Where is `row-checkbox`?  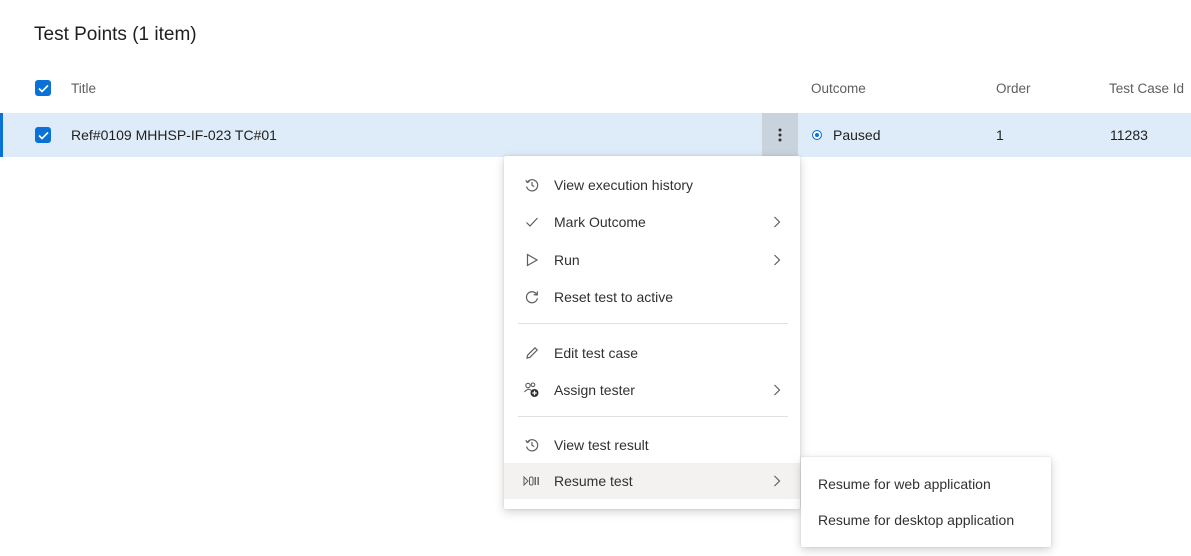
row-checkbox is located at coordinates (43, 135).